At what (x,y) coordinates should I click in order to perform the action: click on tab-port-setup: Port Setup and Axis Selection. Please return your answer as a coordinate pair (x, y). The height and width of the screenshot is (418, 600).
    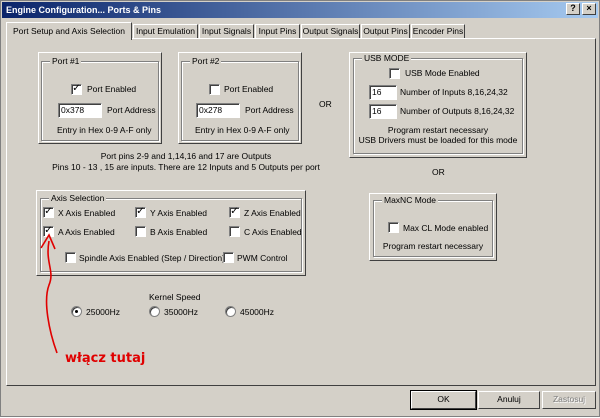
    Looking at the image, I should click on (69, 31).